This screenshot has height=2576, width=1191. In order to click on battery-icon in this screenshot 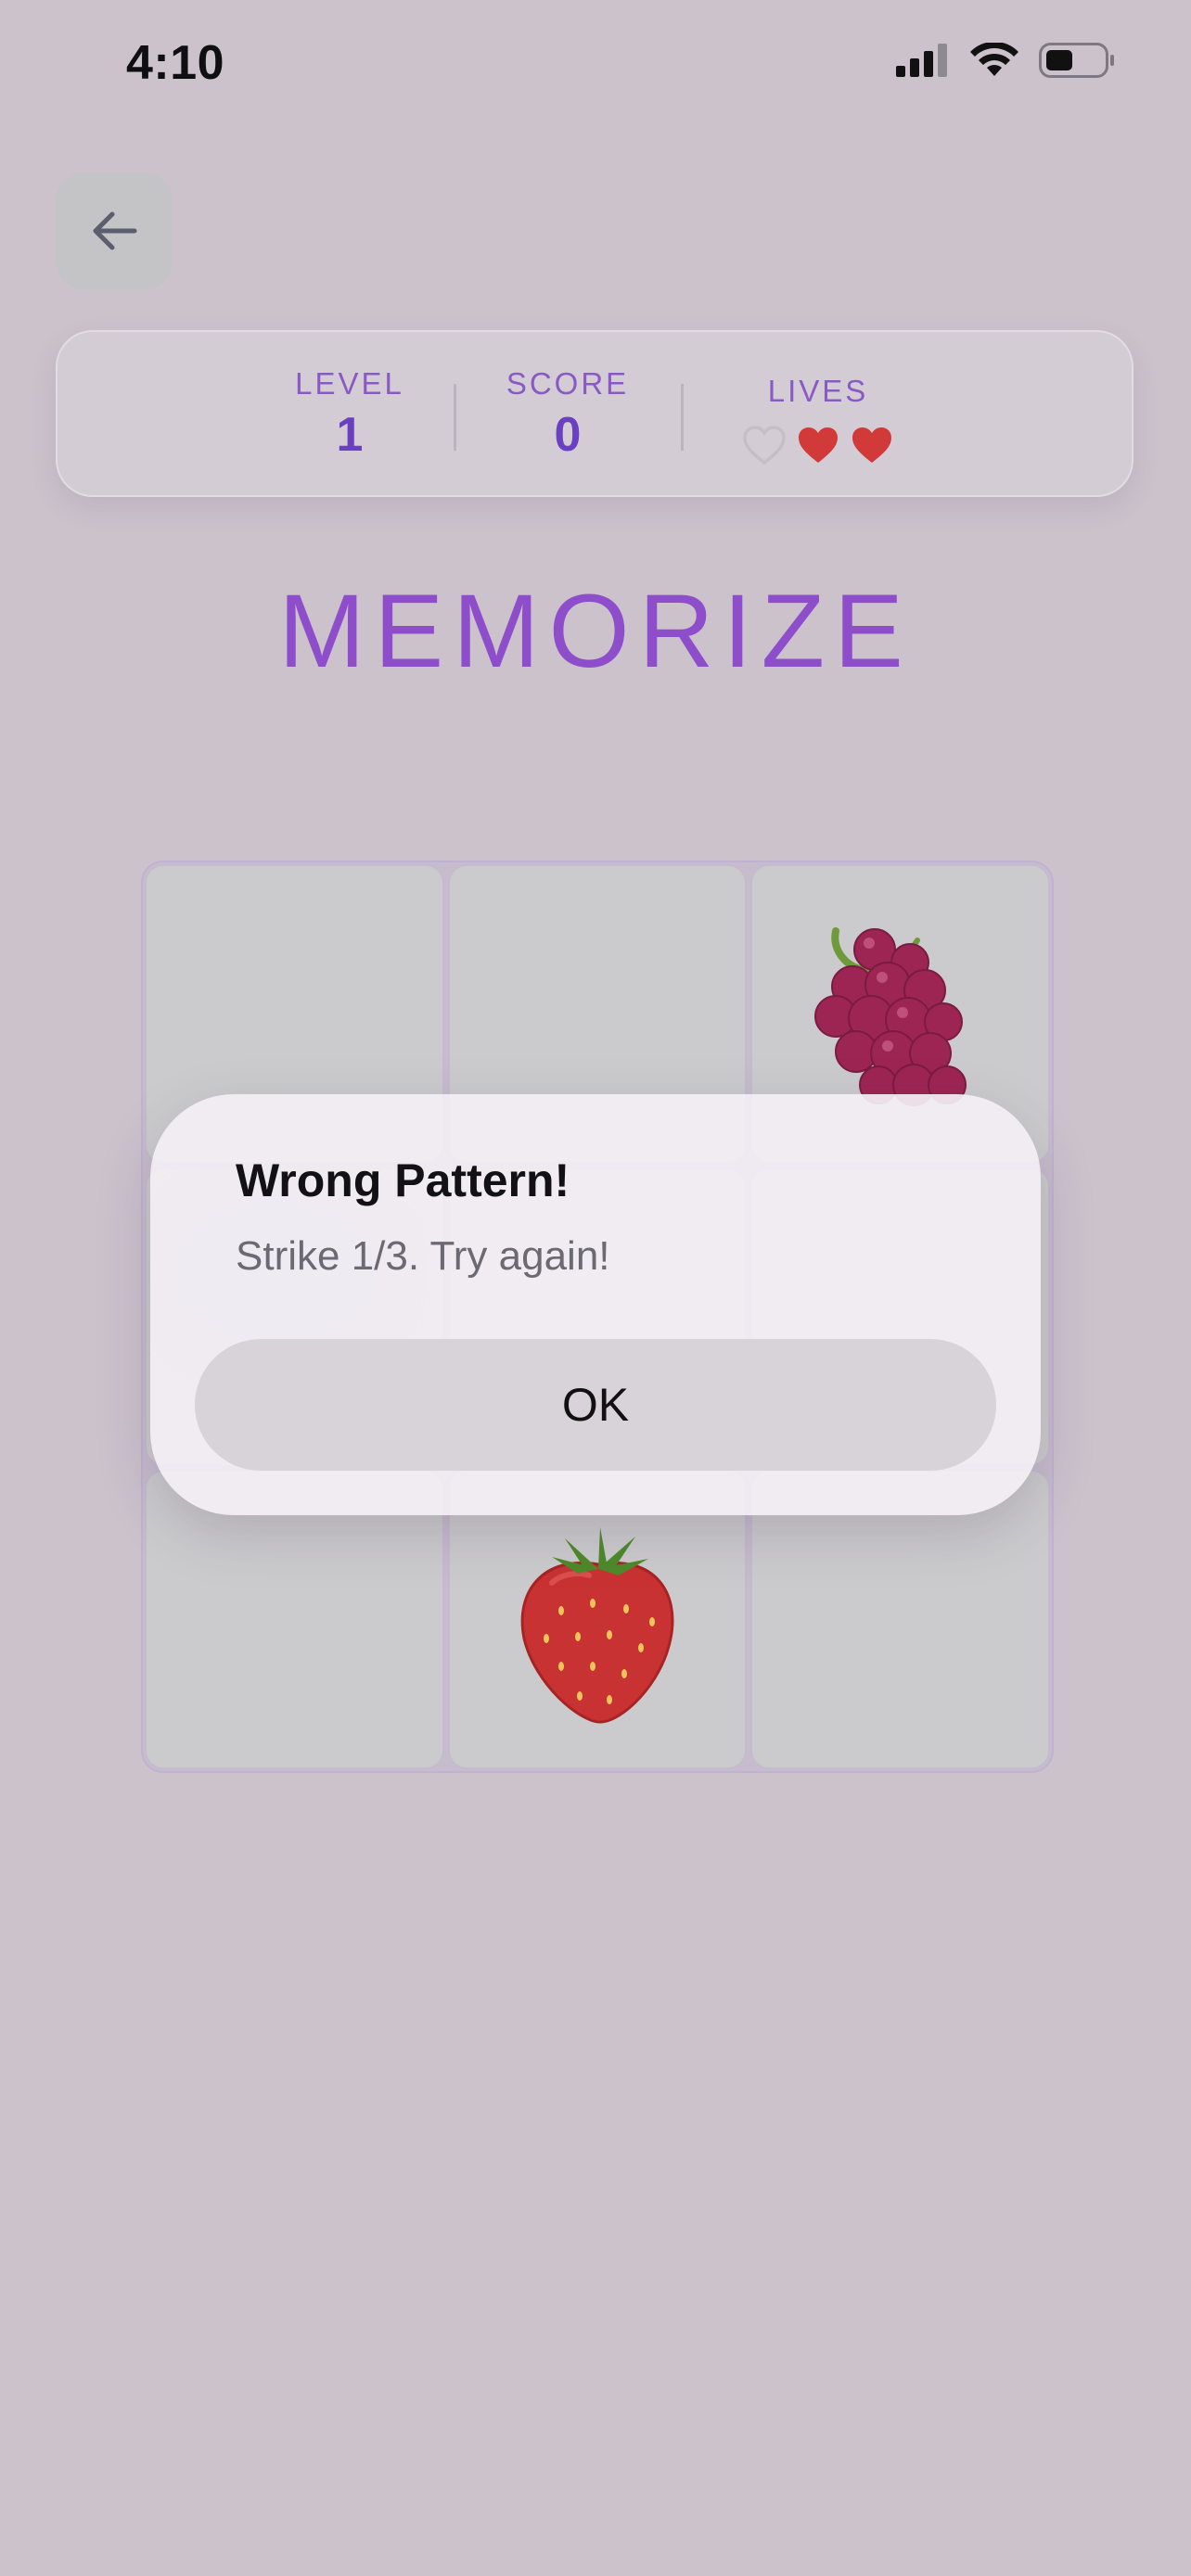, I will do `click(1076, 61)`.